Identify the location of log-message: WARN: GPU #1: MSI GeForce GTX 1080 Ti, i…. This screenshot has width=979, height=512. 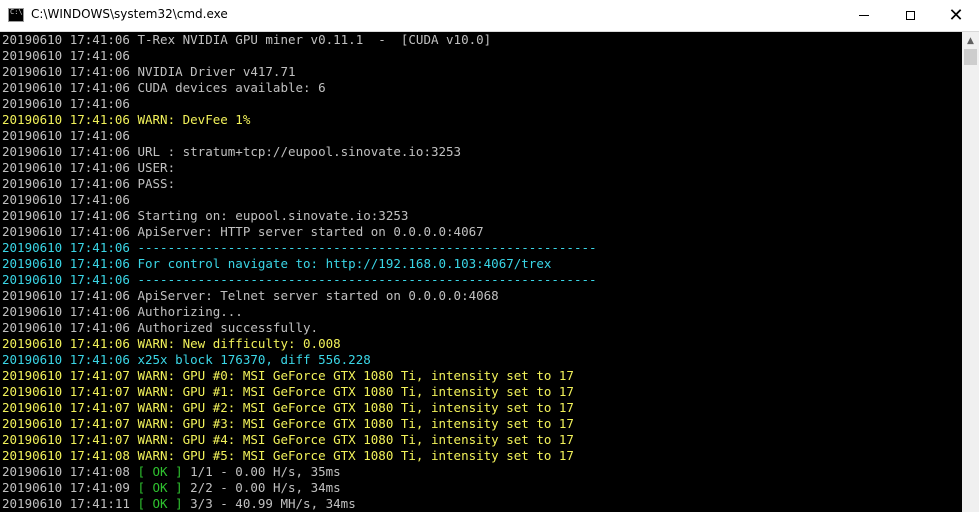
(355, 391).